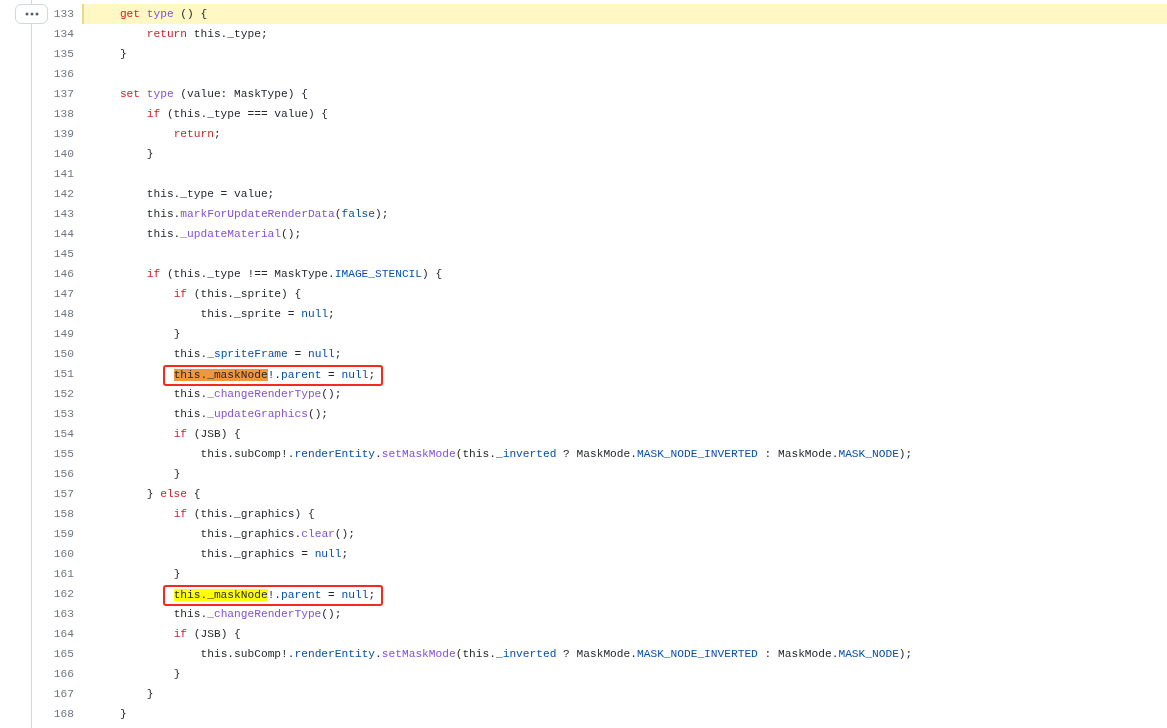  I want to click on line-number: 152, so click(63, 394).